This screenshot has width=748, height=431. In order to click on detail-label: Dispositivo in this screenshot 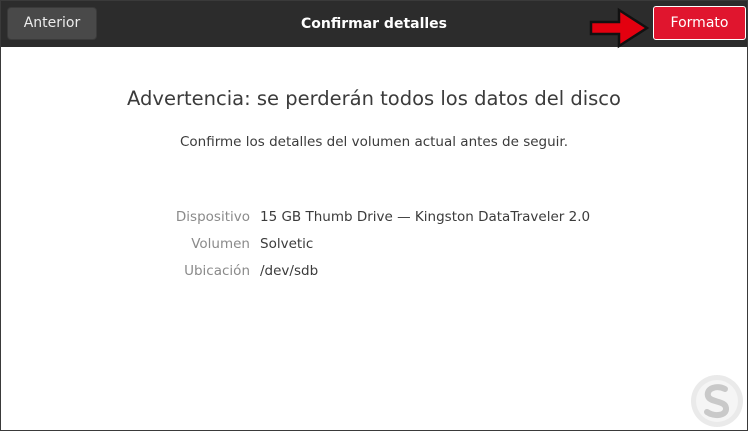, I will do `click(212, 217)`.